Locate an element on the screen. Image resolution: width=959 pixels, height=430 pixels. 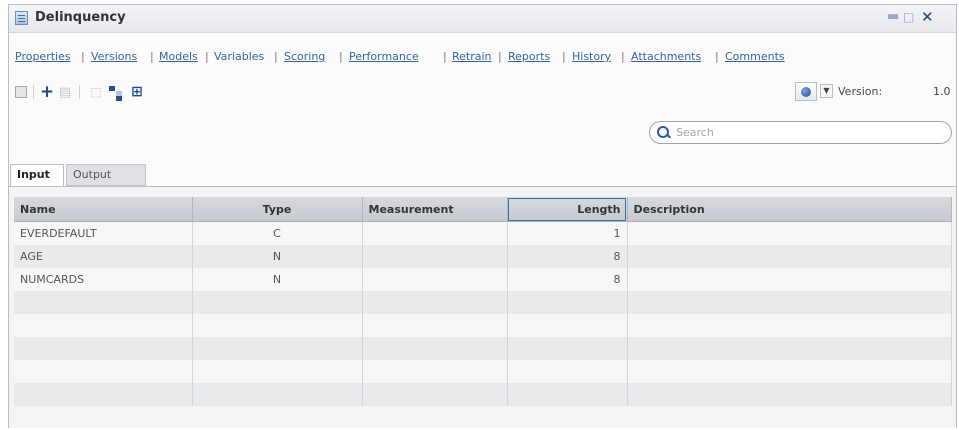
table-header-row: Name Type Measurement Length Description is located at coordinates (483, 209).